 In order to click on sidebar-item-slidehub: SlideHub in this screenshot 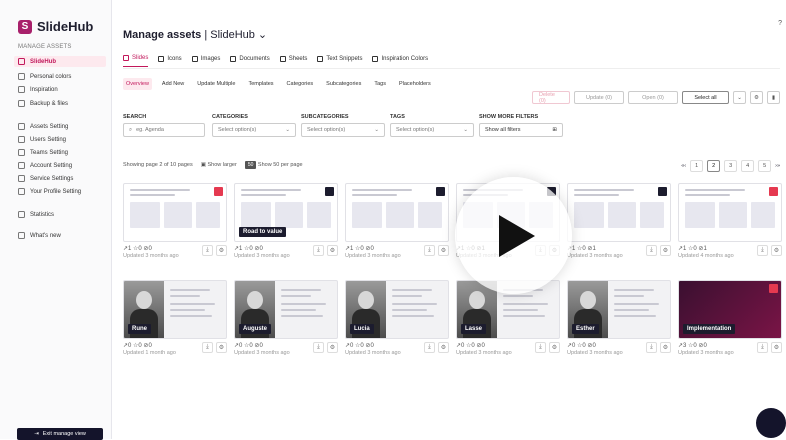, I will do `click(60, 61)`.